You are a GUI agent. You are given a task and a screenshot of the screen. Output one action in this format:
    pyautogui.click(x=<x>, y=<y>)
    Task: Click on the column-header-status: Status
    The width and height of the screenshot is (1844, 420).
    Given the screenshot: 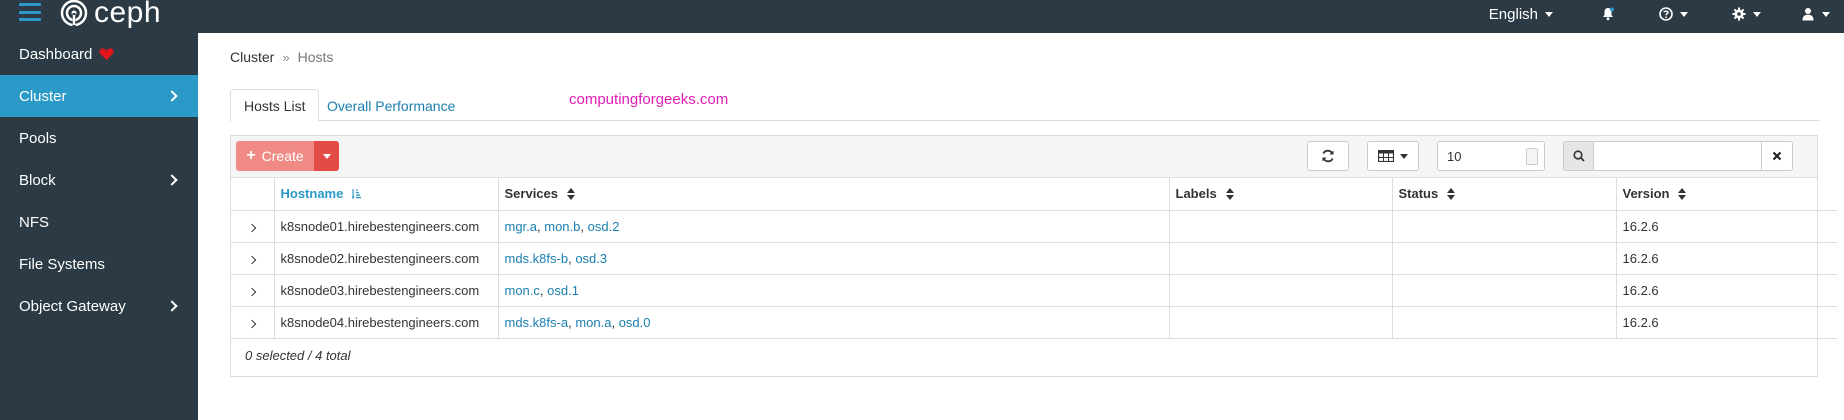 What is the action you would take?
    pyautogui.click(x=1504, y=194)
    